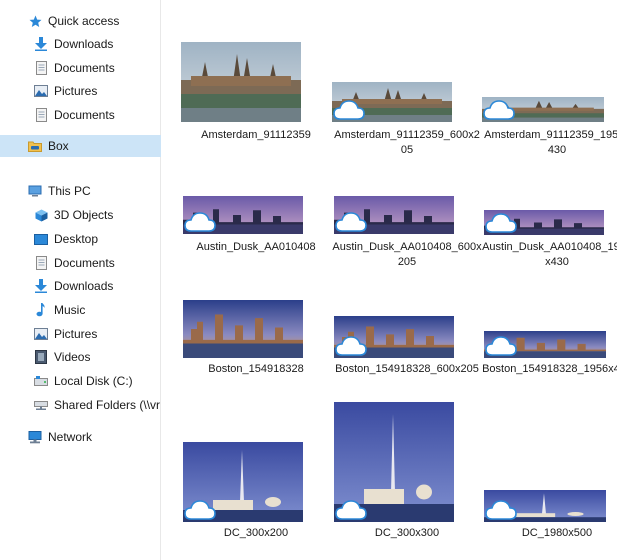 Image resolution: width=617 pixels, height=560 pixels. What do you see at coordinates (550, 142) in the screenshot?
I see `file-name: Amsterdam_91112359_1956x430` at bounding box center [550, 142].